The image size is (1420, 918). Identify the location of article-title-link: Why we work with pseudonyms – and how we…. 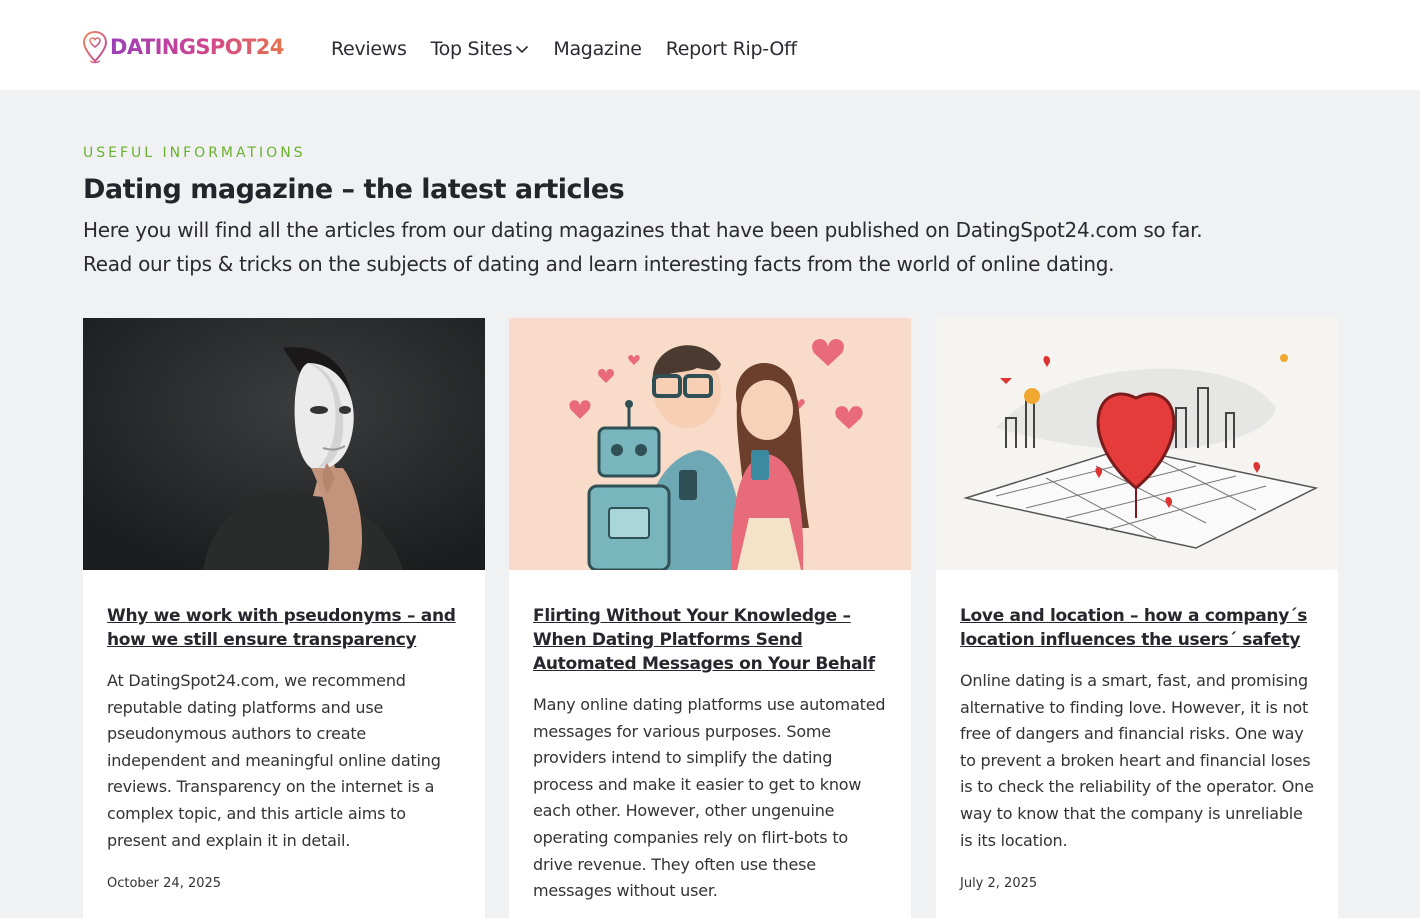
(282, 628).